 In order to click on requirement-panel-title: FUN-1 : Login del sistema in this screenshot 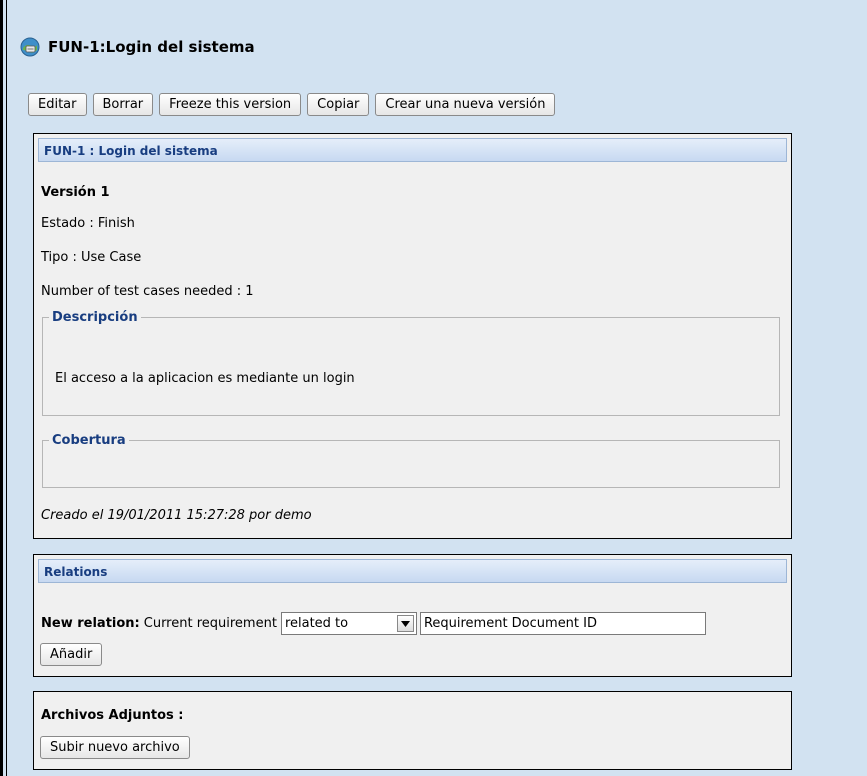, I will do `click(412, 150)`.